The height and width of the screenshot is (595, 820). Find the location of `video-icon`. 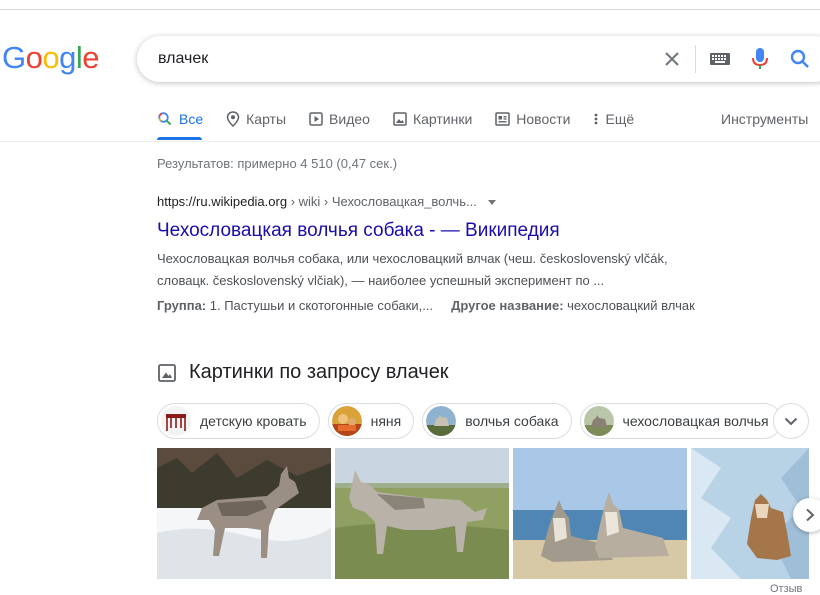

video-icon is located at coordinates (316, 119).